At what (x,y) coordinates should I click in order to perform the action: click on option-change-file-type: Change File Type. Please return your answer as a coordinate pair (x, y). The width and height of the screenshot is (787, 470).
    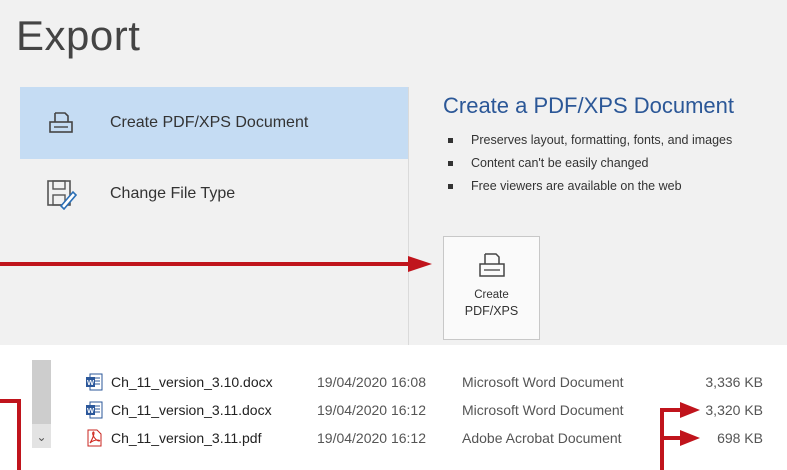
    Looking at the image, I should click on (214, 194).